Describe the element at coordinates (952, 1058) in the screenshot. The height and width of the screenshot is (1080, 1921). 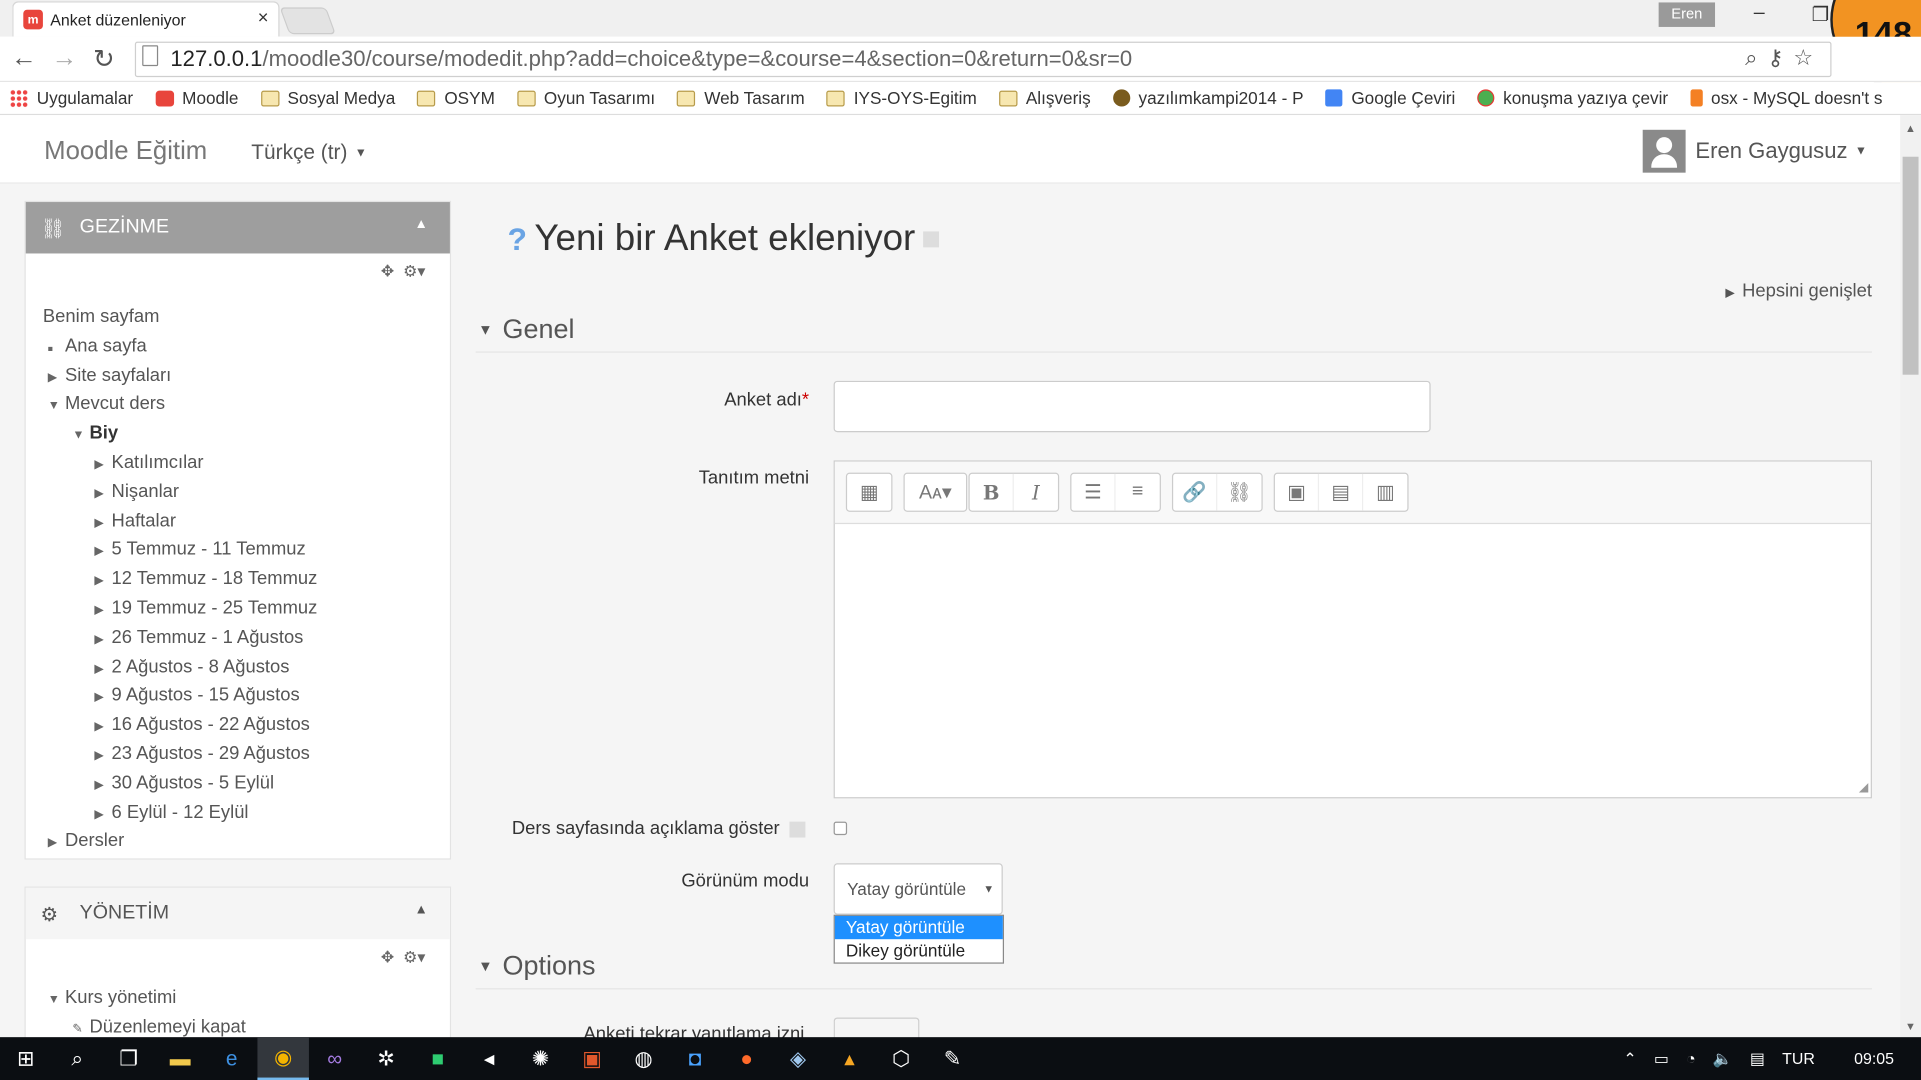
I see `app-icon: ✎` at that location.